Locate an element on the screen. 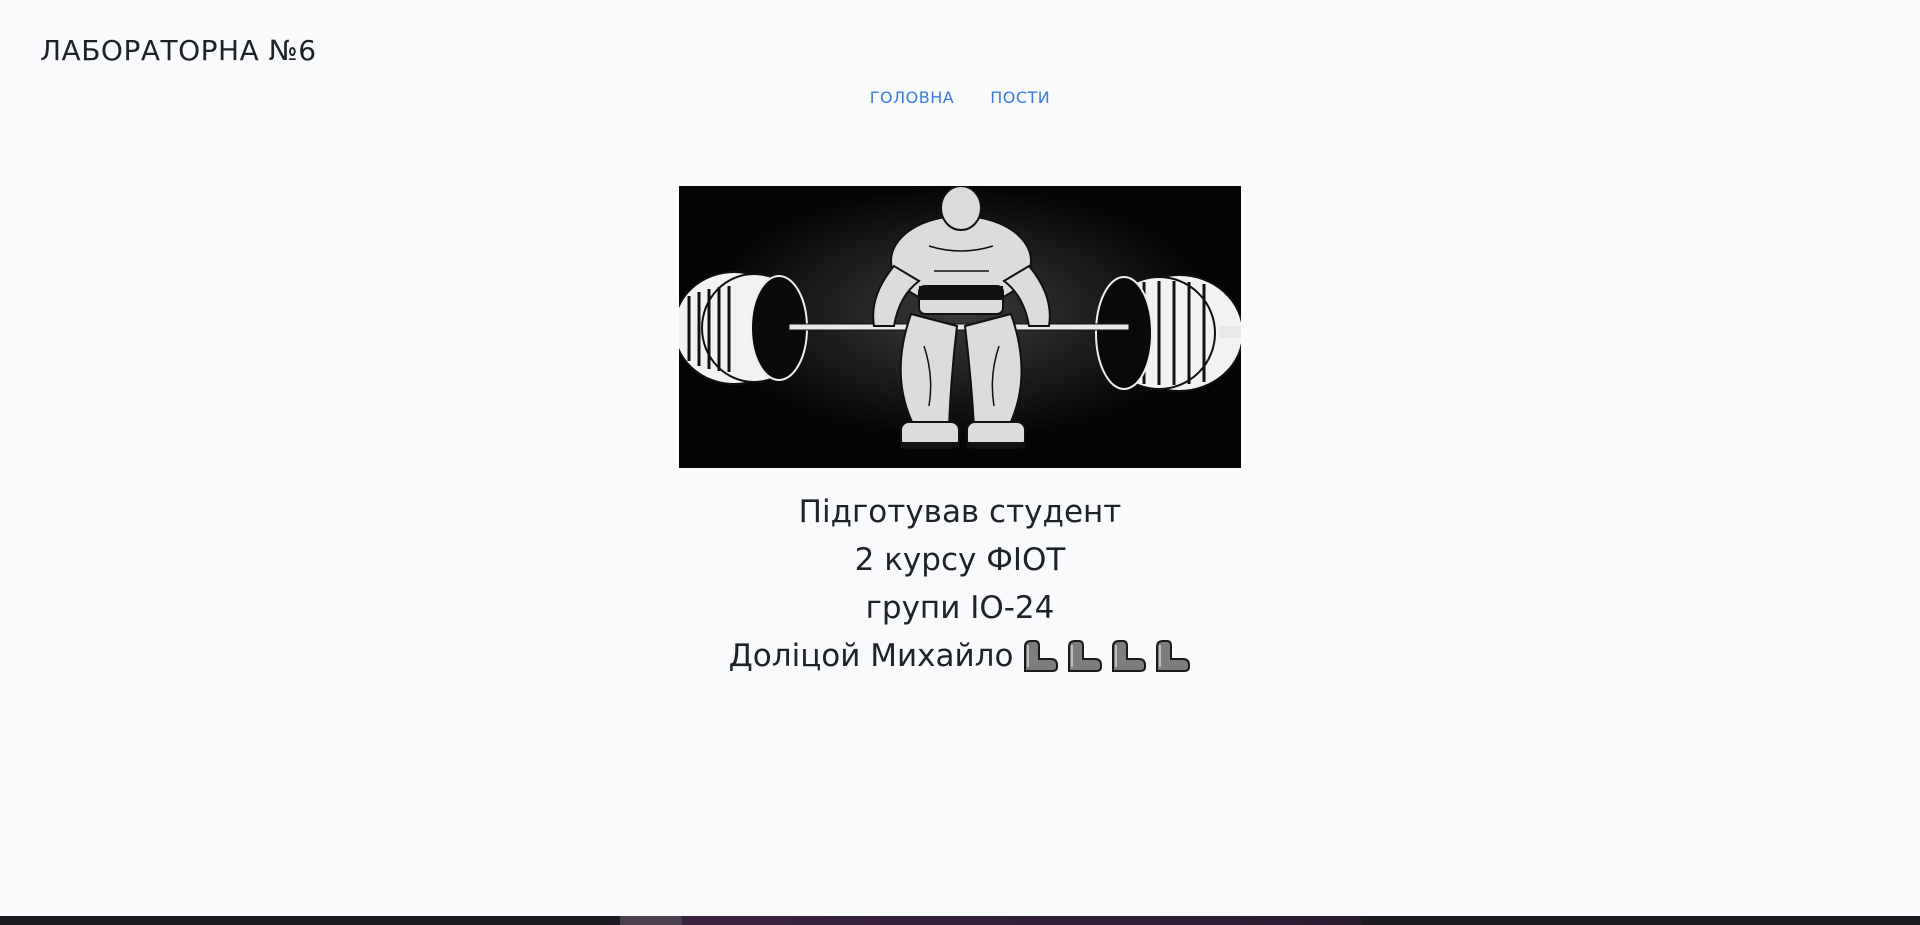 This screenshot has width=1920, height=925. hero-image is located at coordinates (960, 327).